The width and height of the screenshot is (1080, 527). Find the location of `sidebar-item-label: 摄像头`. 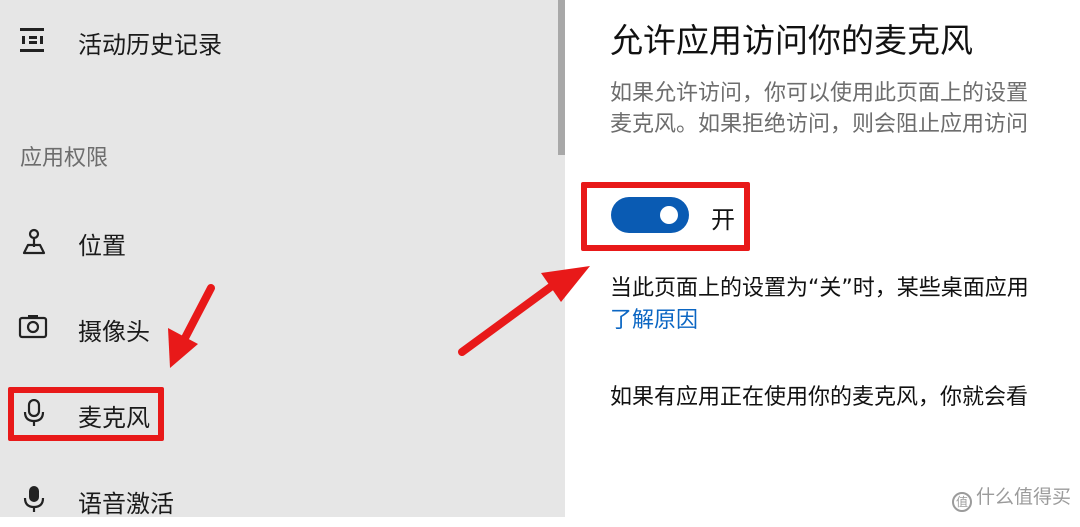

sidebar-item-label: 摄像头 is located at coordinates (114, 332).